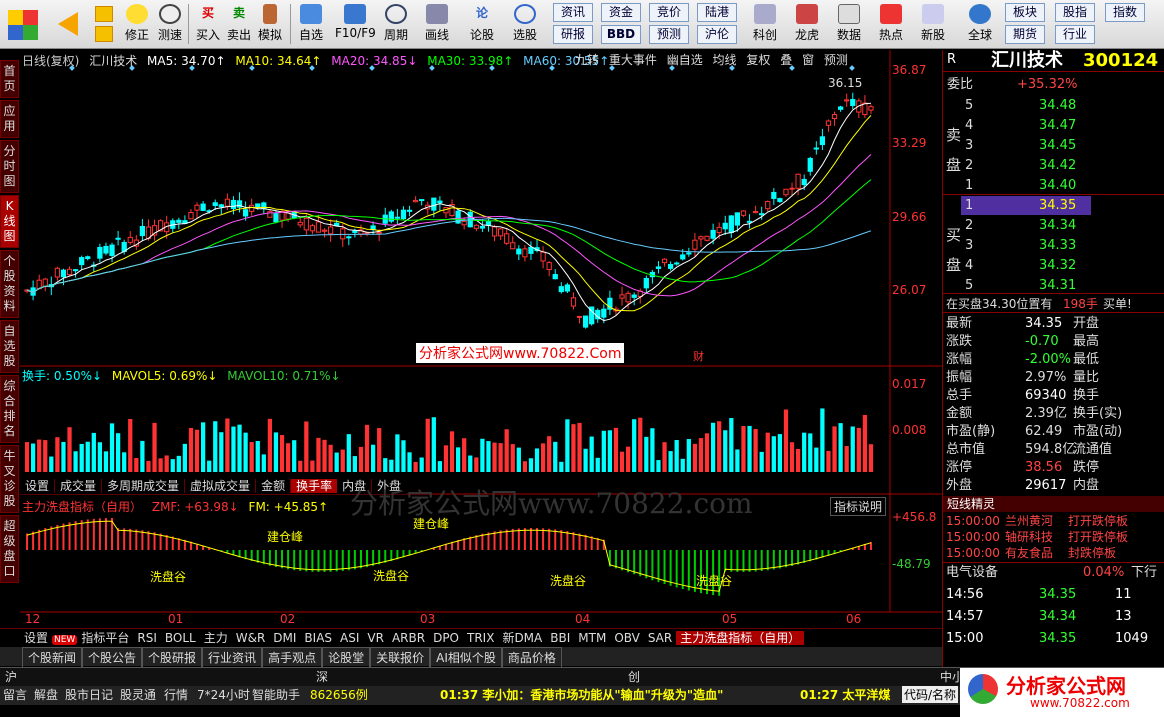 The width and height of the screenshot is (1164, 717). What do you see at coordinates (270, 24) in the screenshot?
I see `simulate-button: 模拟` at bounding box center [270, 24].